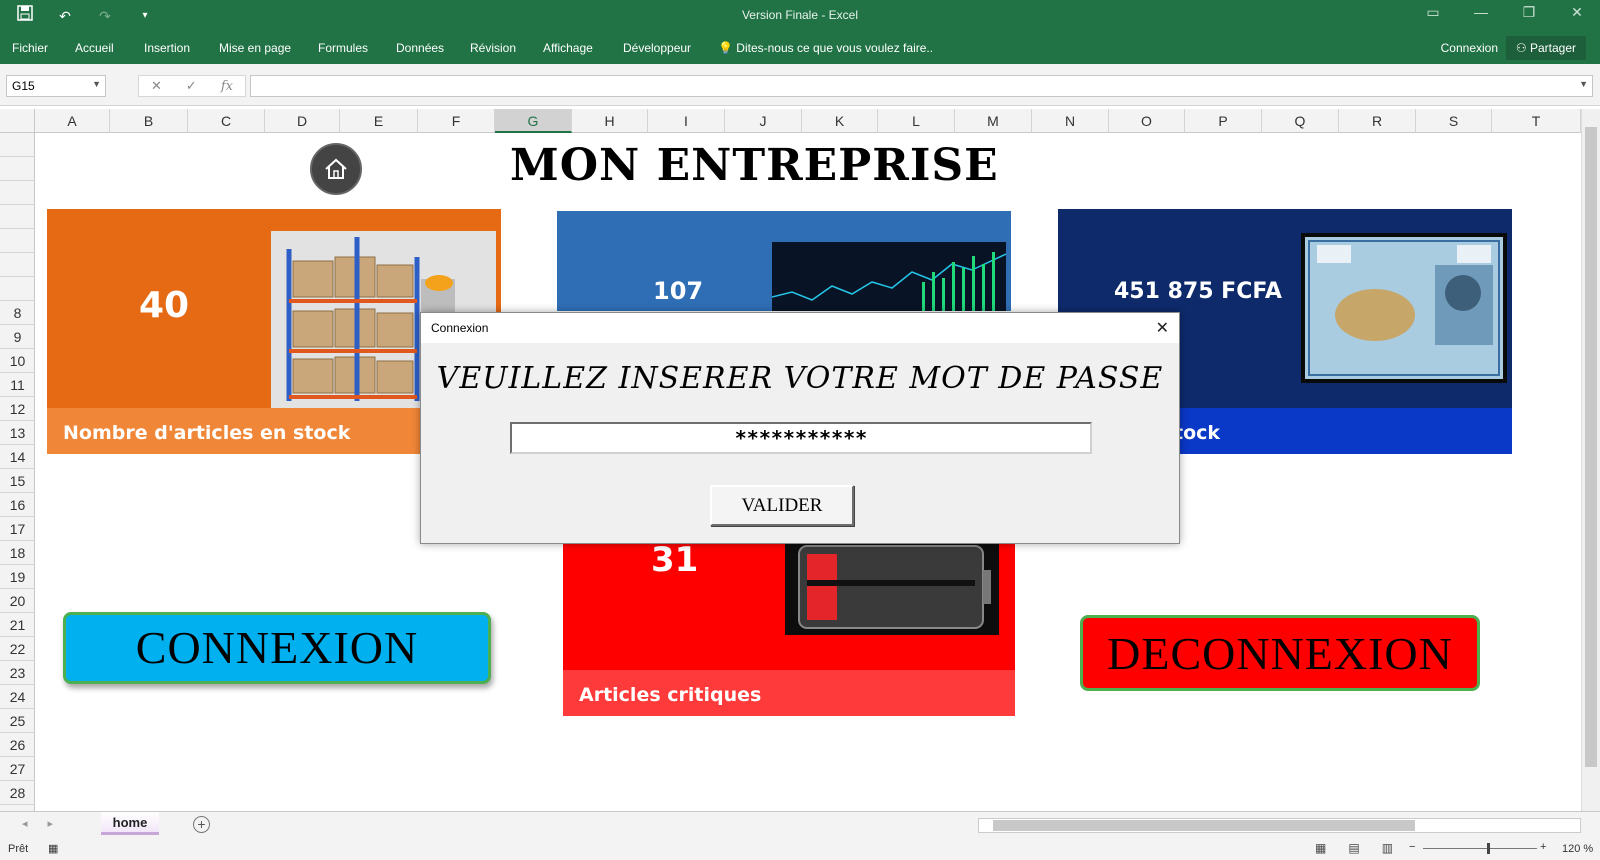 This screenshot has width=1600, height=860. I want to click on minimize-icon: —, so click(1481, 12).